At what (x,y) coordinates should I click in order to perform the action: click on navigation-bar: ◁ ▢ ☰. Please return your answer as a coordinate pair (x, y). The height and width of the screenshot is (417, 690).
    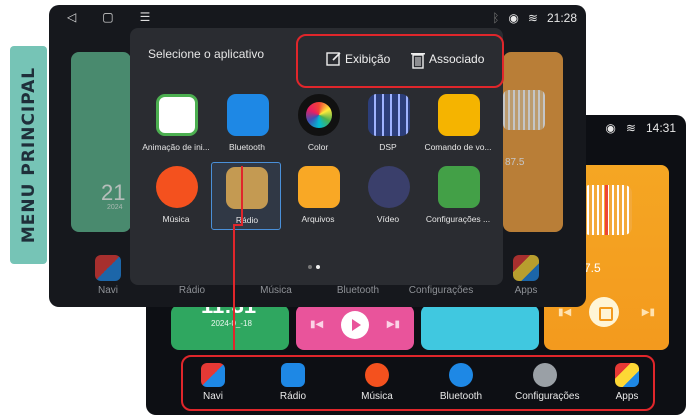
    Looking at the image, I should click on (108, 17).